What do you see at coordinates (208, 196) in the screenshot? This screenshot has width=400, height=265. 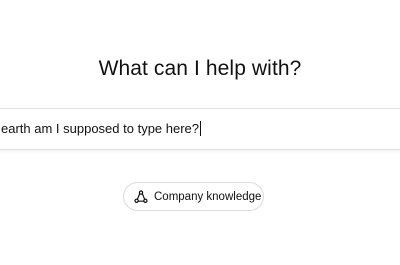 I see `company-knowledge-label: Company knowledge` at bounding box center [208, 196].